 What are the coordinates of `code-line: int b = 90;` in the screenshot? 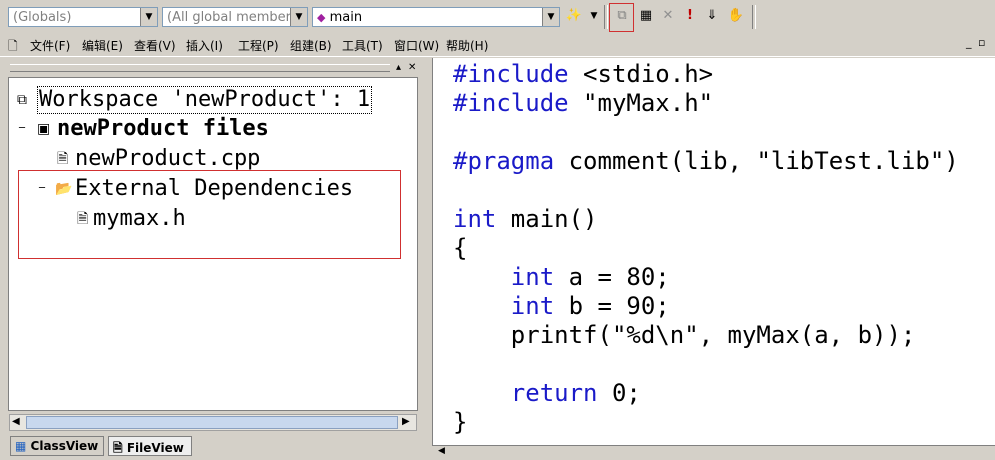 It's located at (590, 306).